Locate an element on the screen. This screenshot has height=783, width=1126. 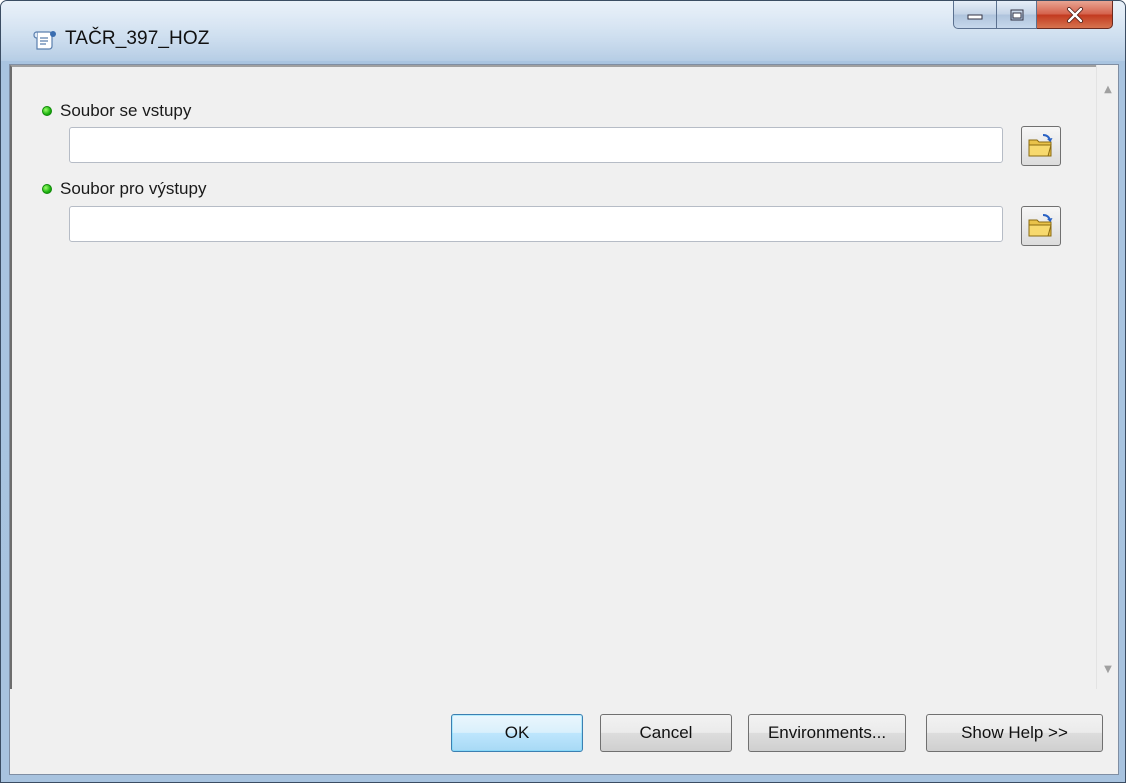
close-icon is located at coordinates (1074, 14).